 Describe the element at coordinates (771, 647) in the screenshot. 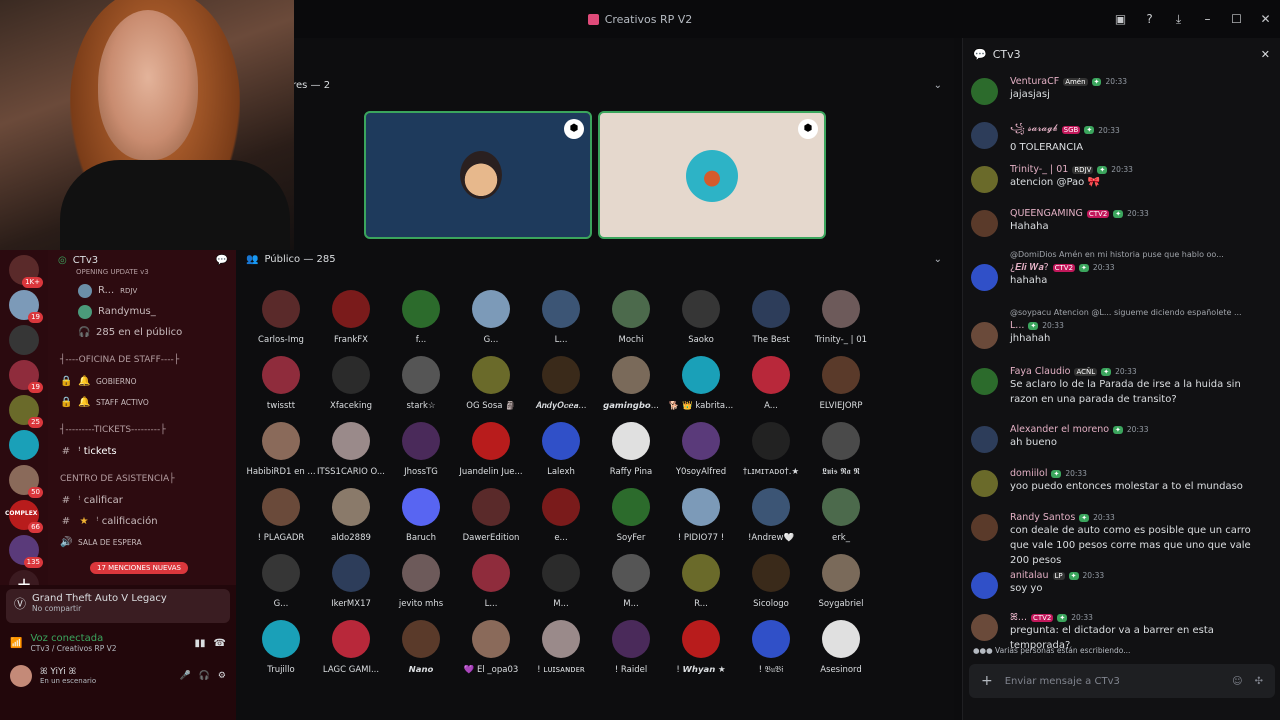

I see `audience-member: ! 𝔅𝔲𝔅𝔦` at that location.